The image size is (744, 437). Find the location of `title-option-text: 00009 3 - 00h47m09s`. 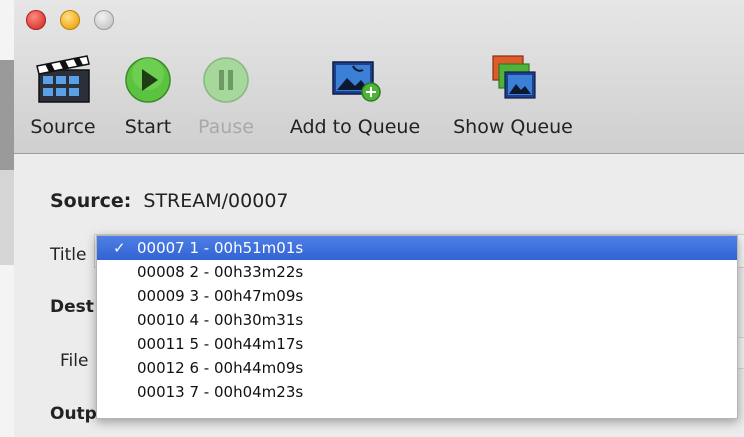

title-option-text: 00009 3 - 00h47m09s is located at coordinates (220, 296).